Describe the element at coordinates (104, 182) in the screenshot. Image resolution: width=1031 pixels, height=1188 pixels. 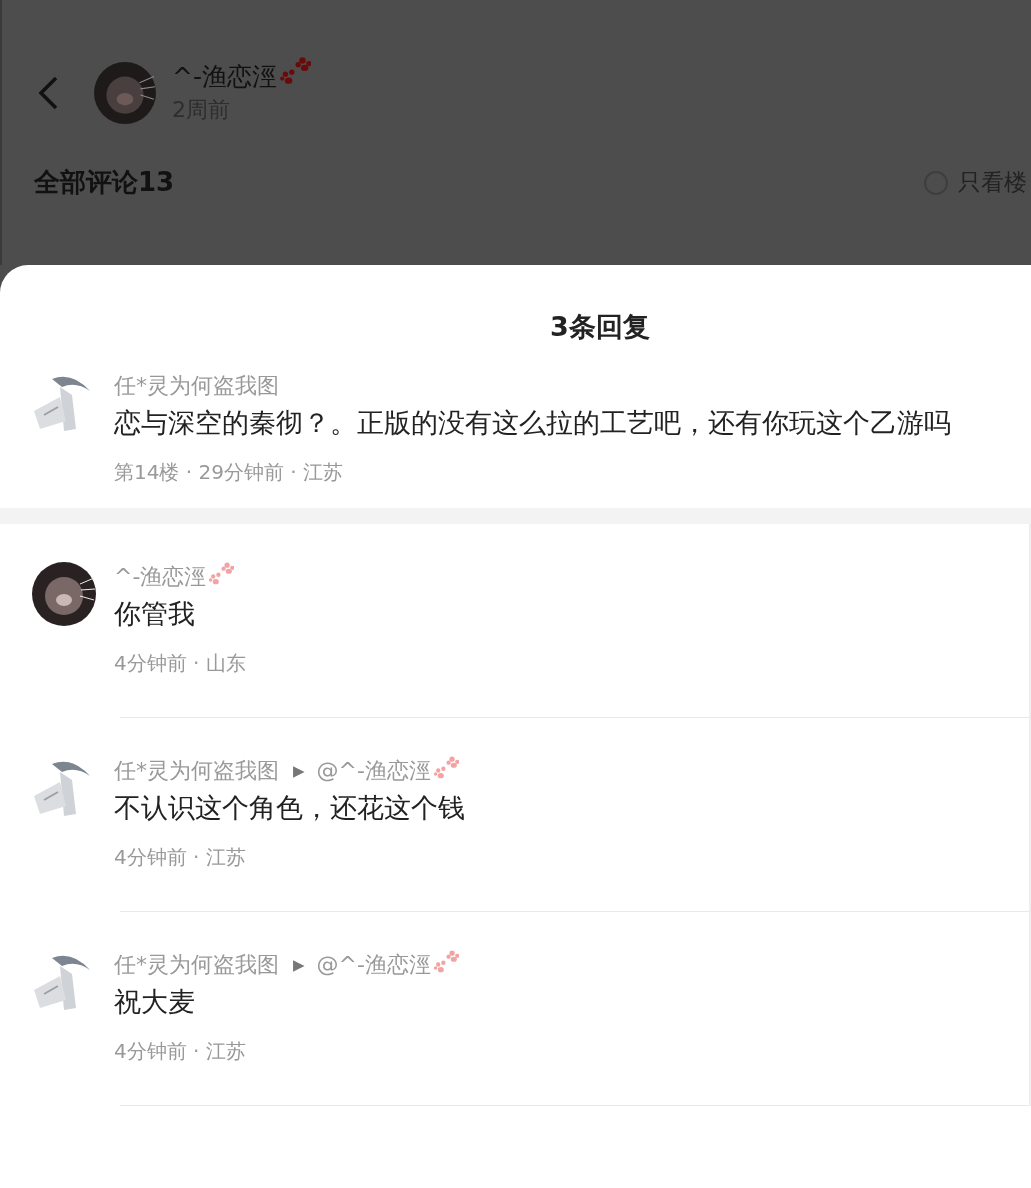
I see `comments-title: 全部评论13` at that location.